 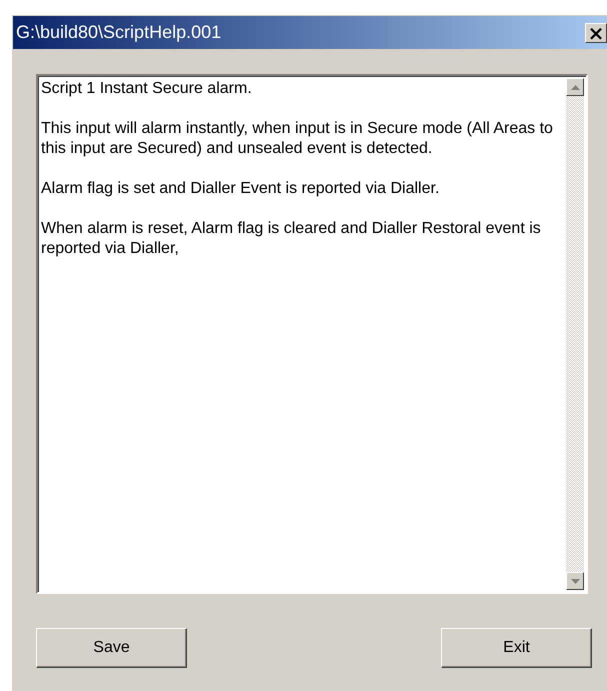 I want to click on close-button: ×, so click(x=596, y=32).